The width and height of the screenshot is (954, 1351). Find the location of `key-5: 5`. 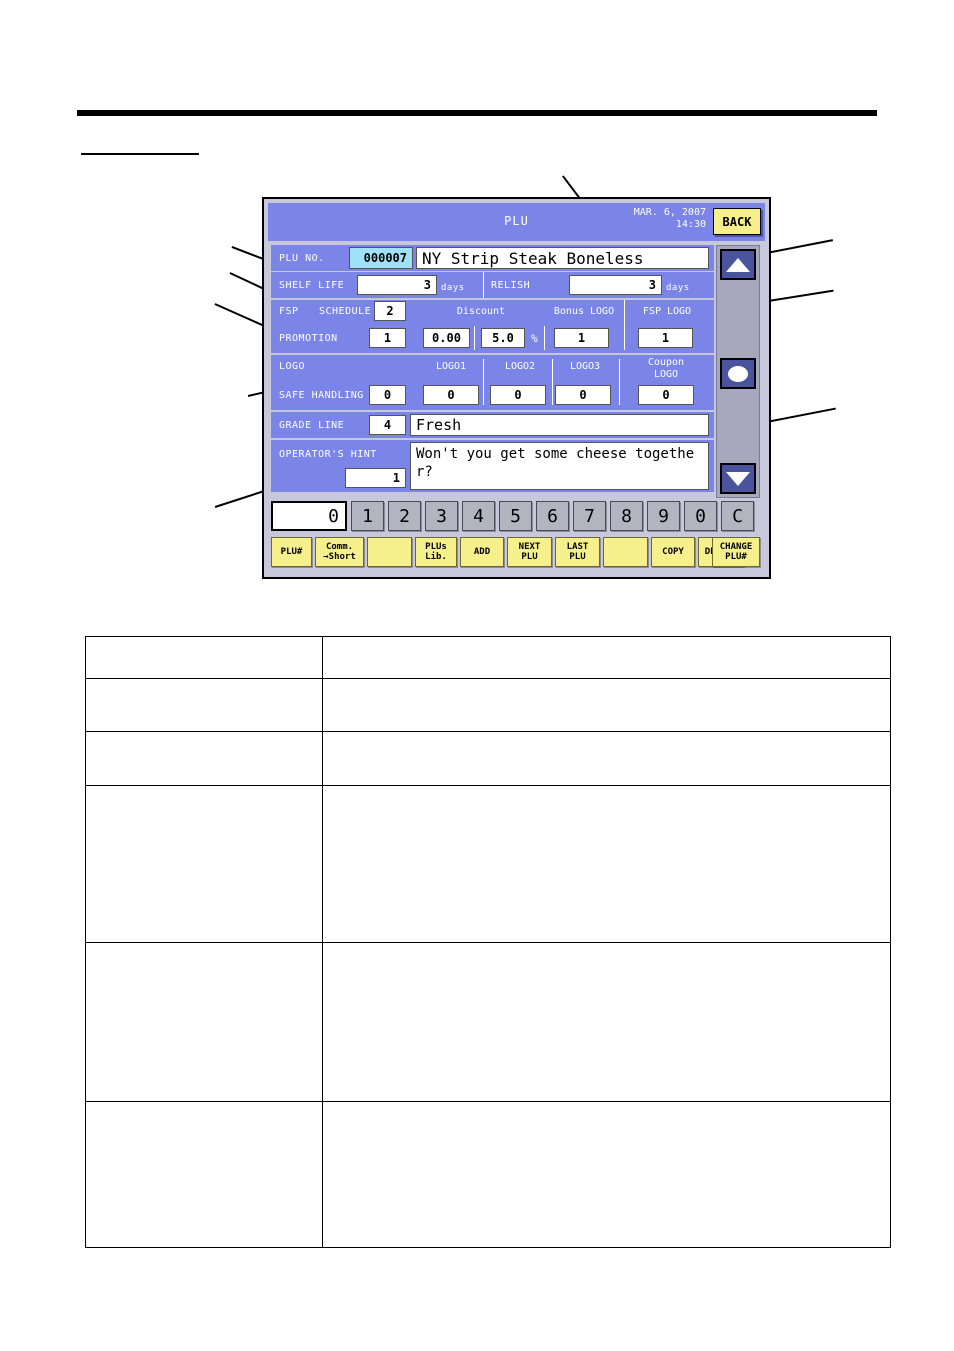

key-5: 5 is located at coordinates (515, 516).